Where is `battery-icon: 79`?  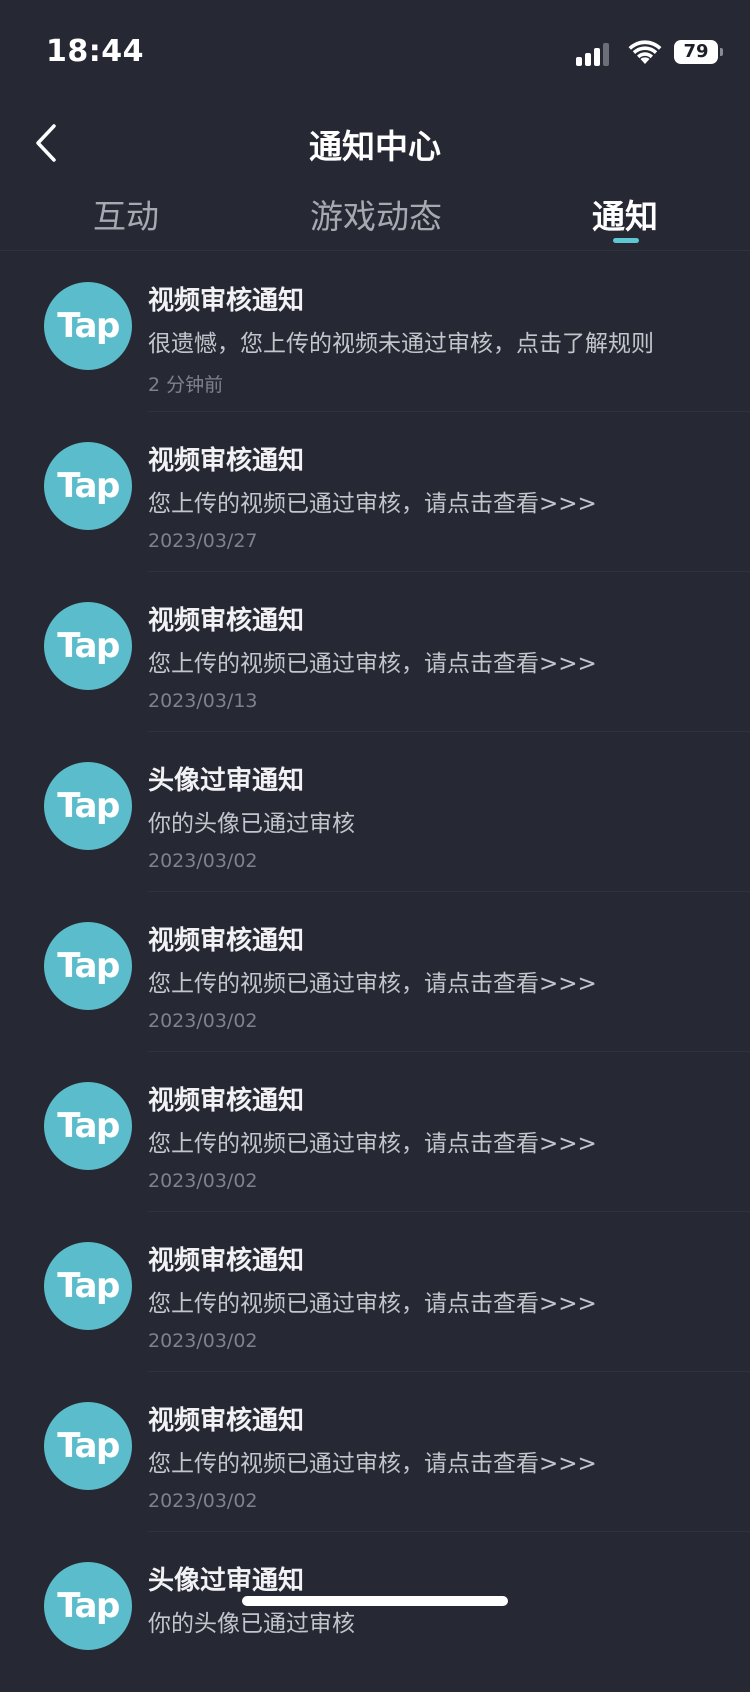 battery-icon: 79 is located at coordinates (696, 52).